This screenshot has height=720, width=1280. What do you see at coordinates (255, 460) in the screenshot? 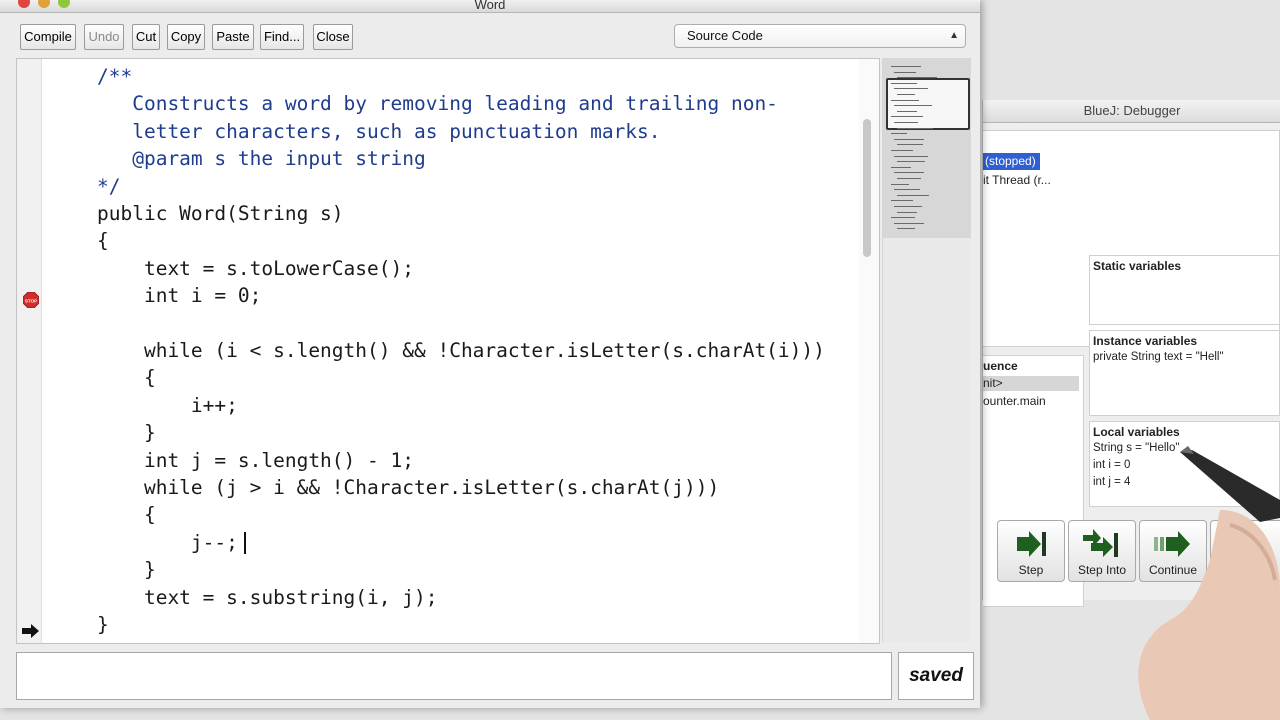
I see `code-line: int j = s.length() - 1;` at bounding box center [255, 460].